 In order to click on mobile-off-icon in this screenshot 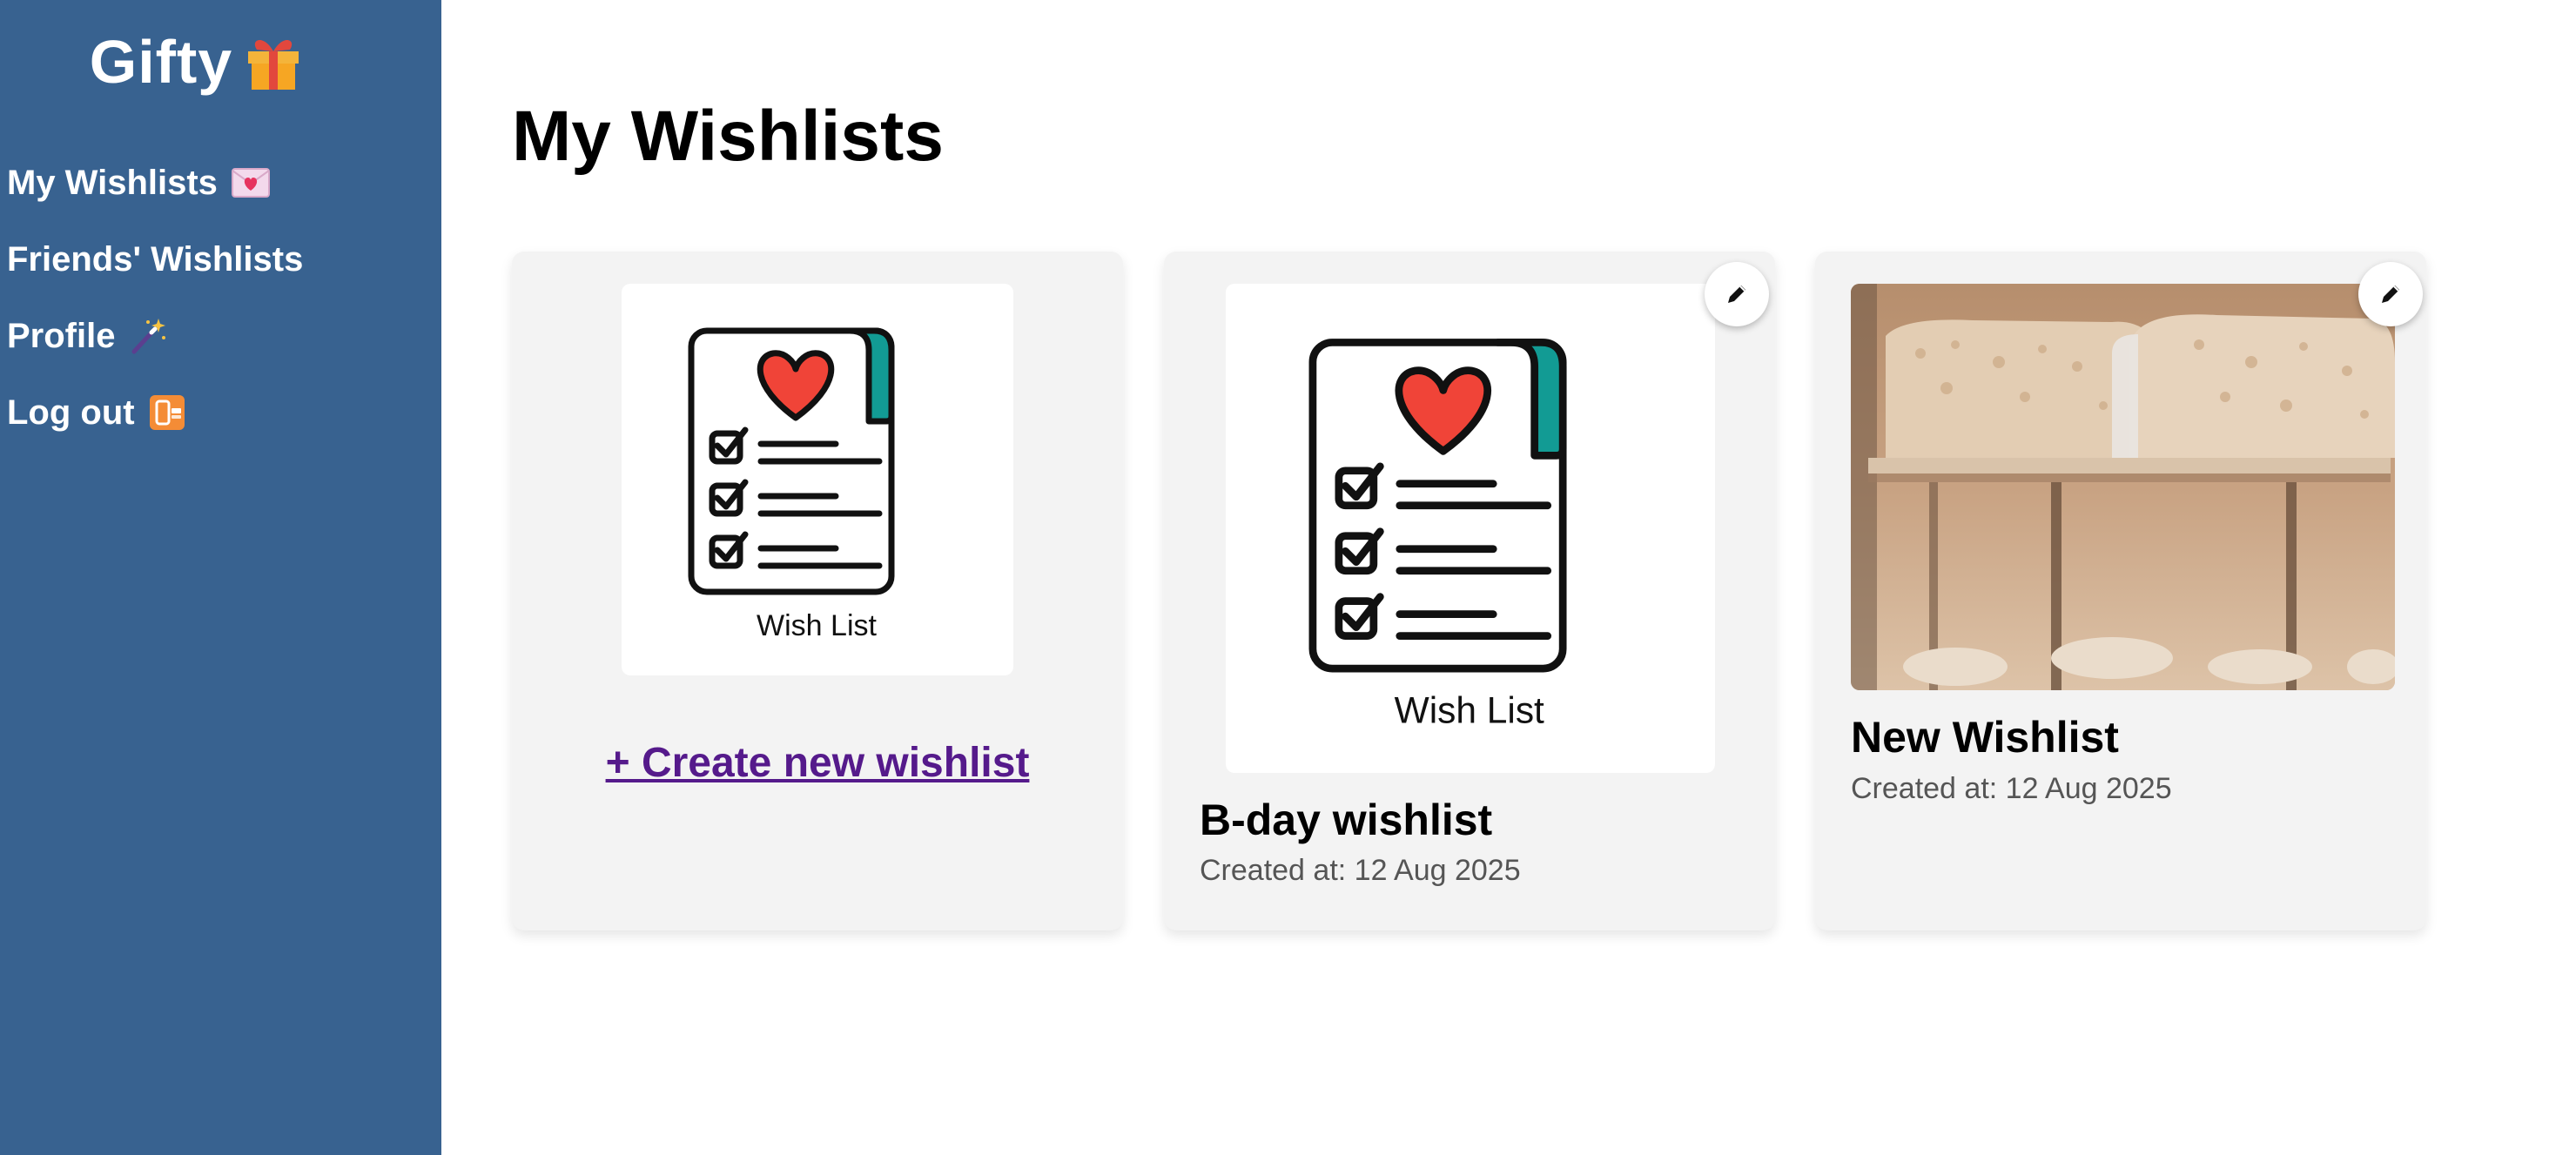, I will do `click(167, 412)`.